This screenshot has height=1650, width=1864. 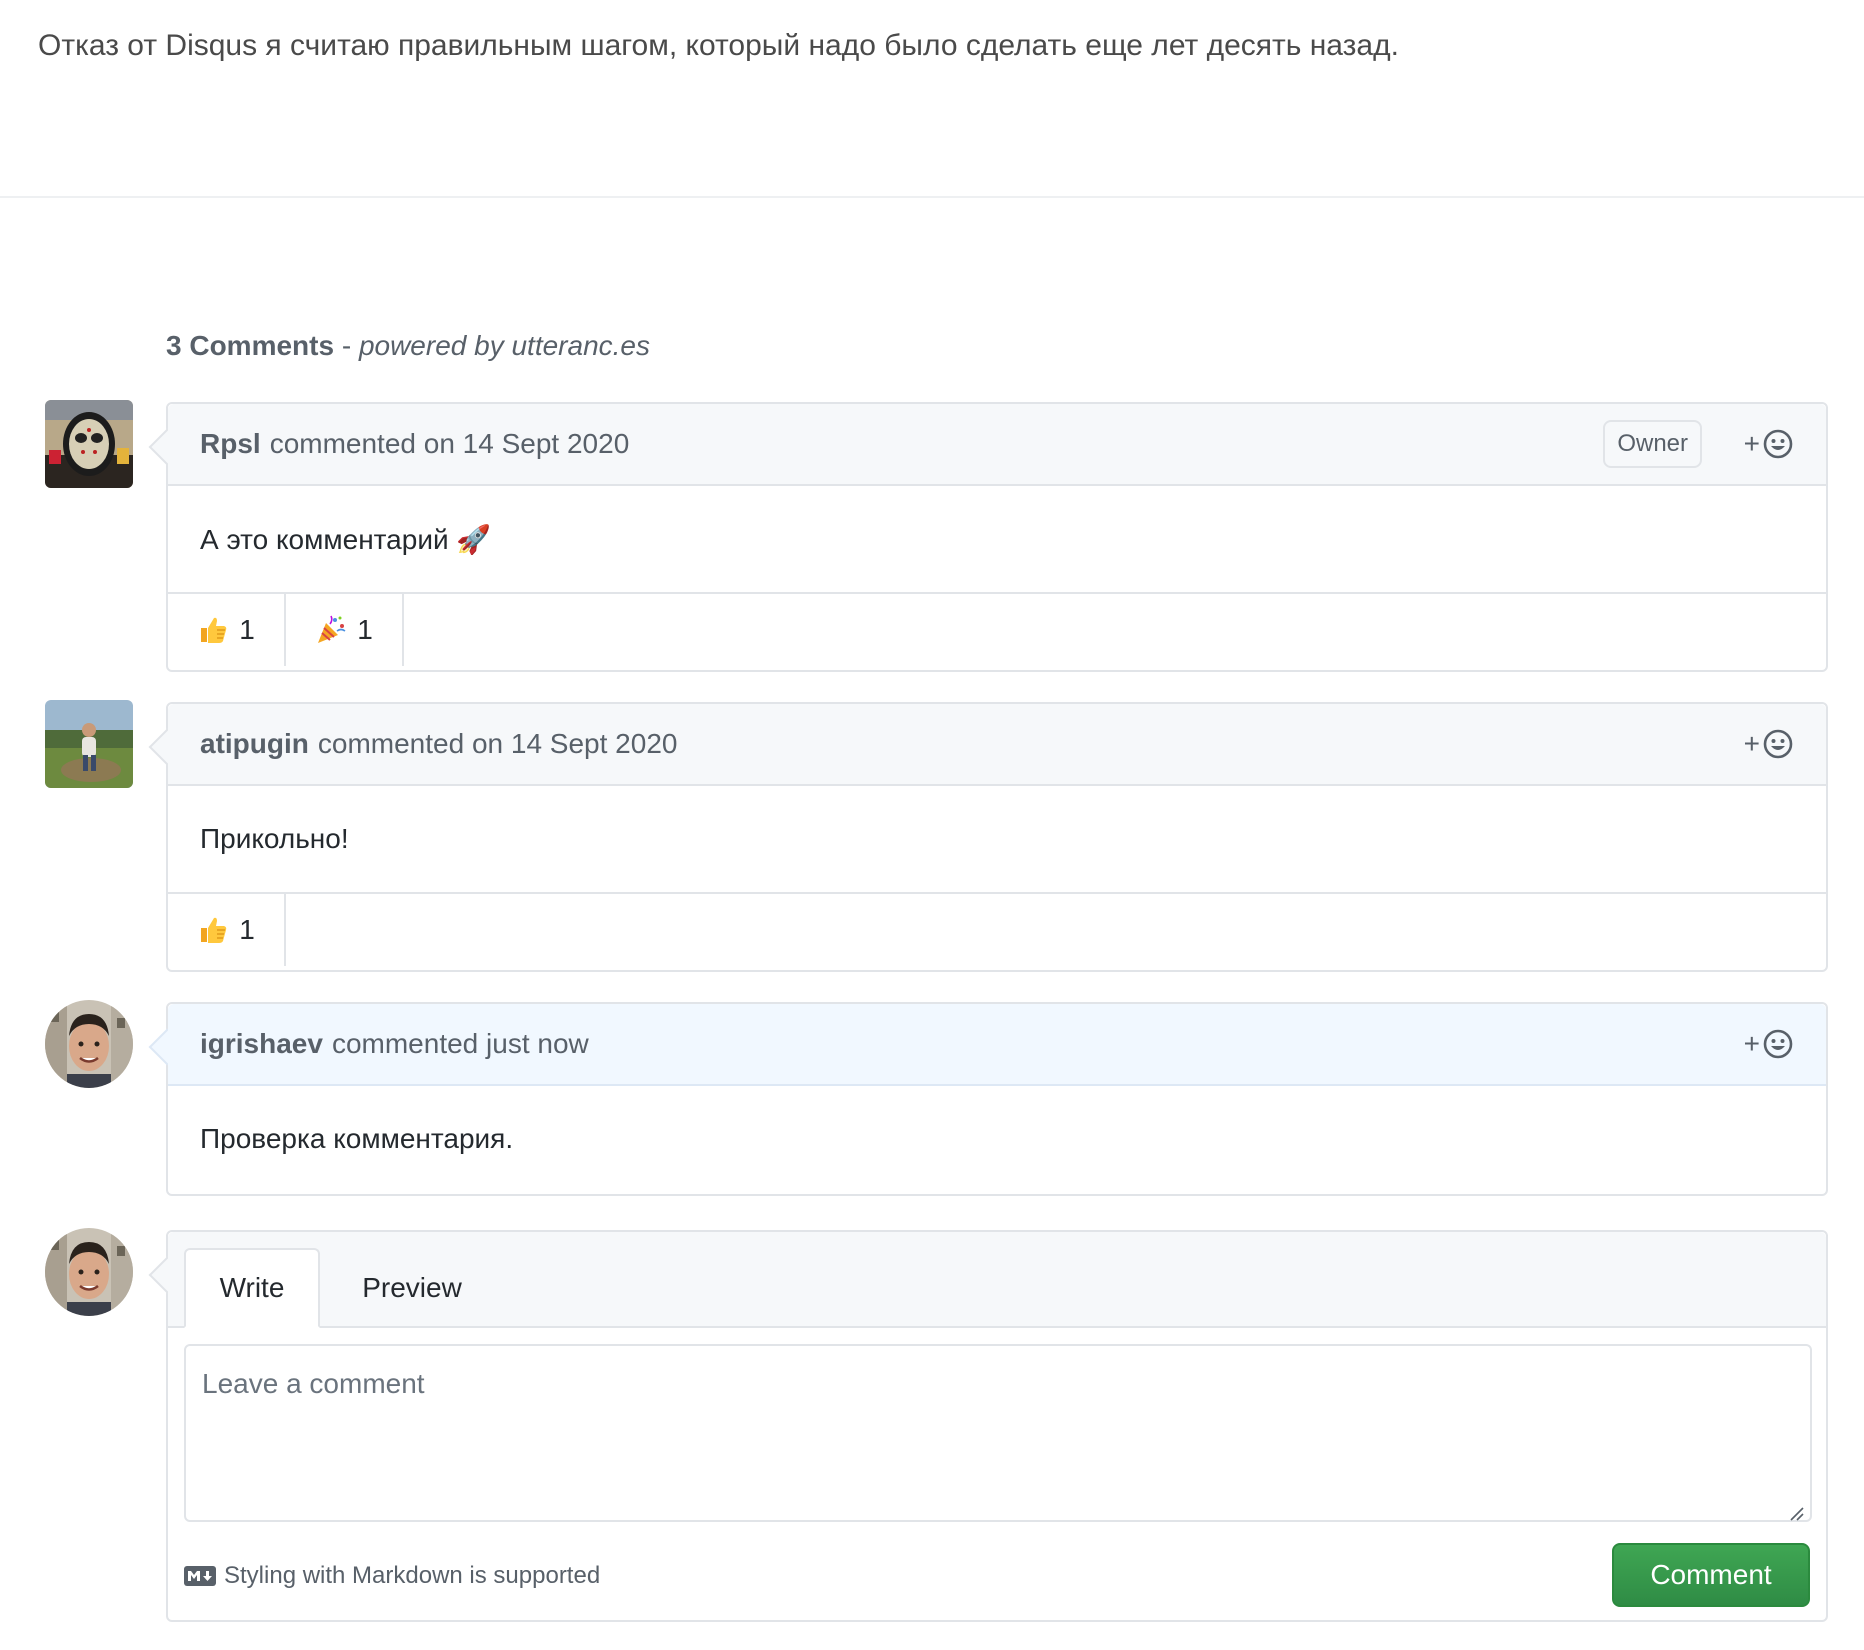 What do you see at coordinates (1711, 1575) in the screenshot?
I see `submit-comment-button: Comment` at bounding box center [1711, 1575].